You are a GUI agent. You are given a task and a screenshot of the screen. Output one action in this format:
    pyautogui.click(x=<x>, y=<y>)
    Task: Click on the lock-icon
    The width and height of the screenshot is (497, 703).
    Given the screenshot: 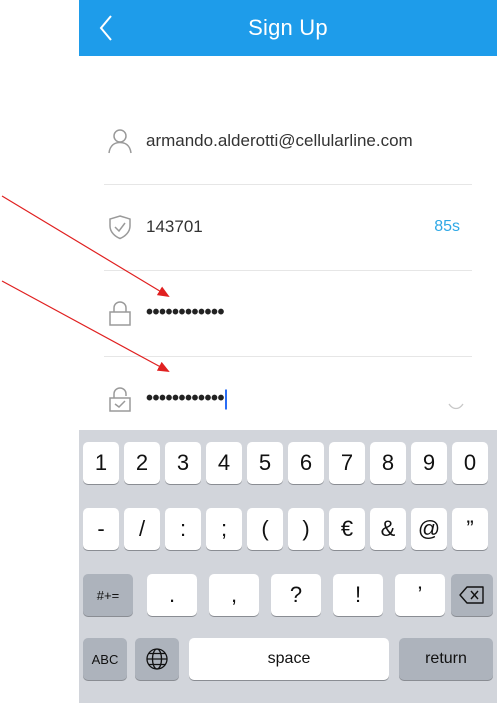 What is the action you would take?
    pyautogui.click(x=120, y=313)
    